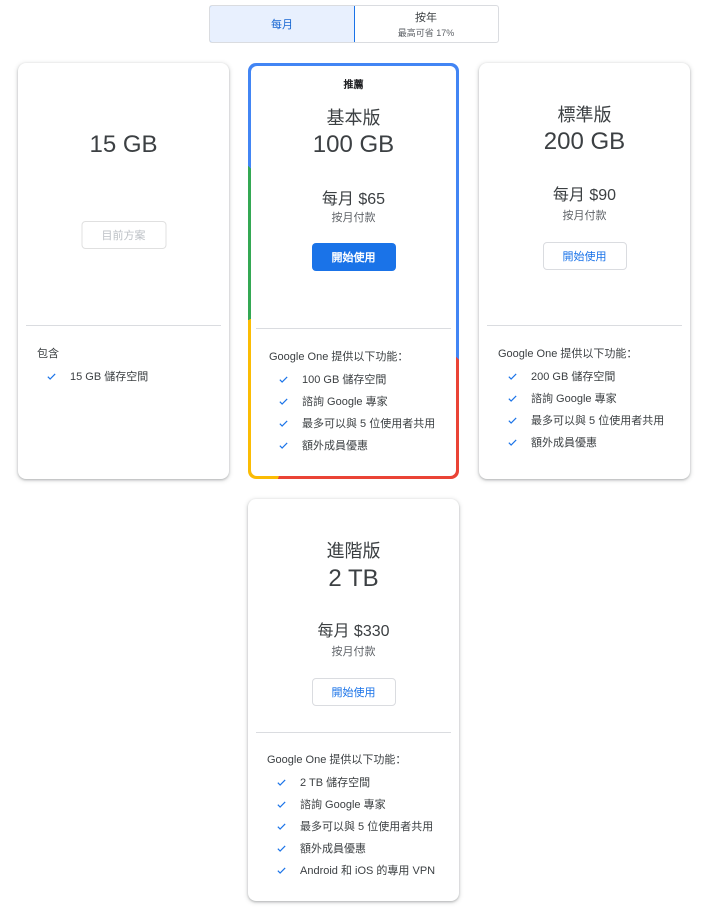 Image resolution: width=705 pixels, height=909 pixels. I want to click on feature-label: 100 GB 儲存空間, so click(344, 380).